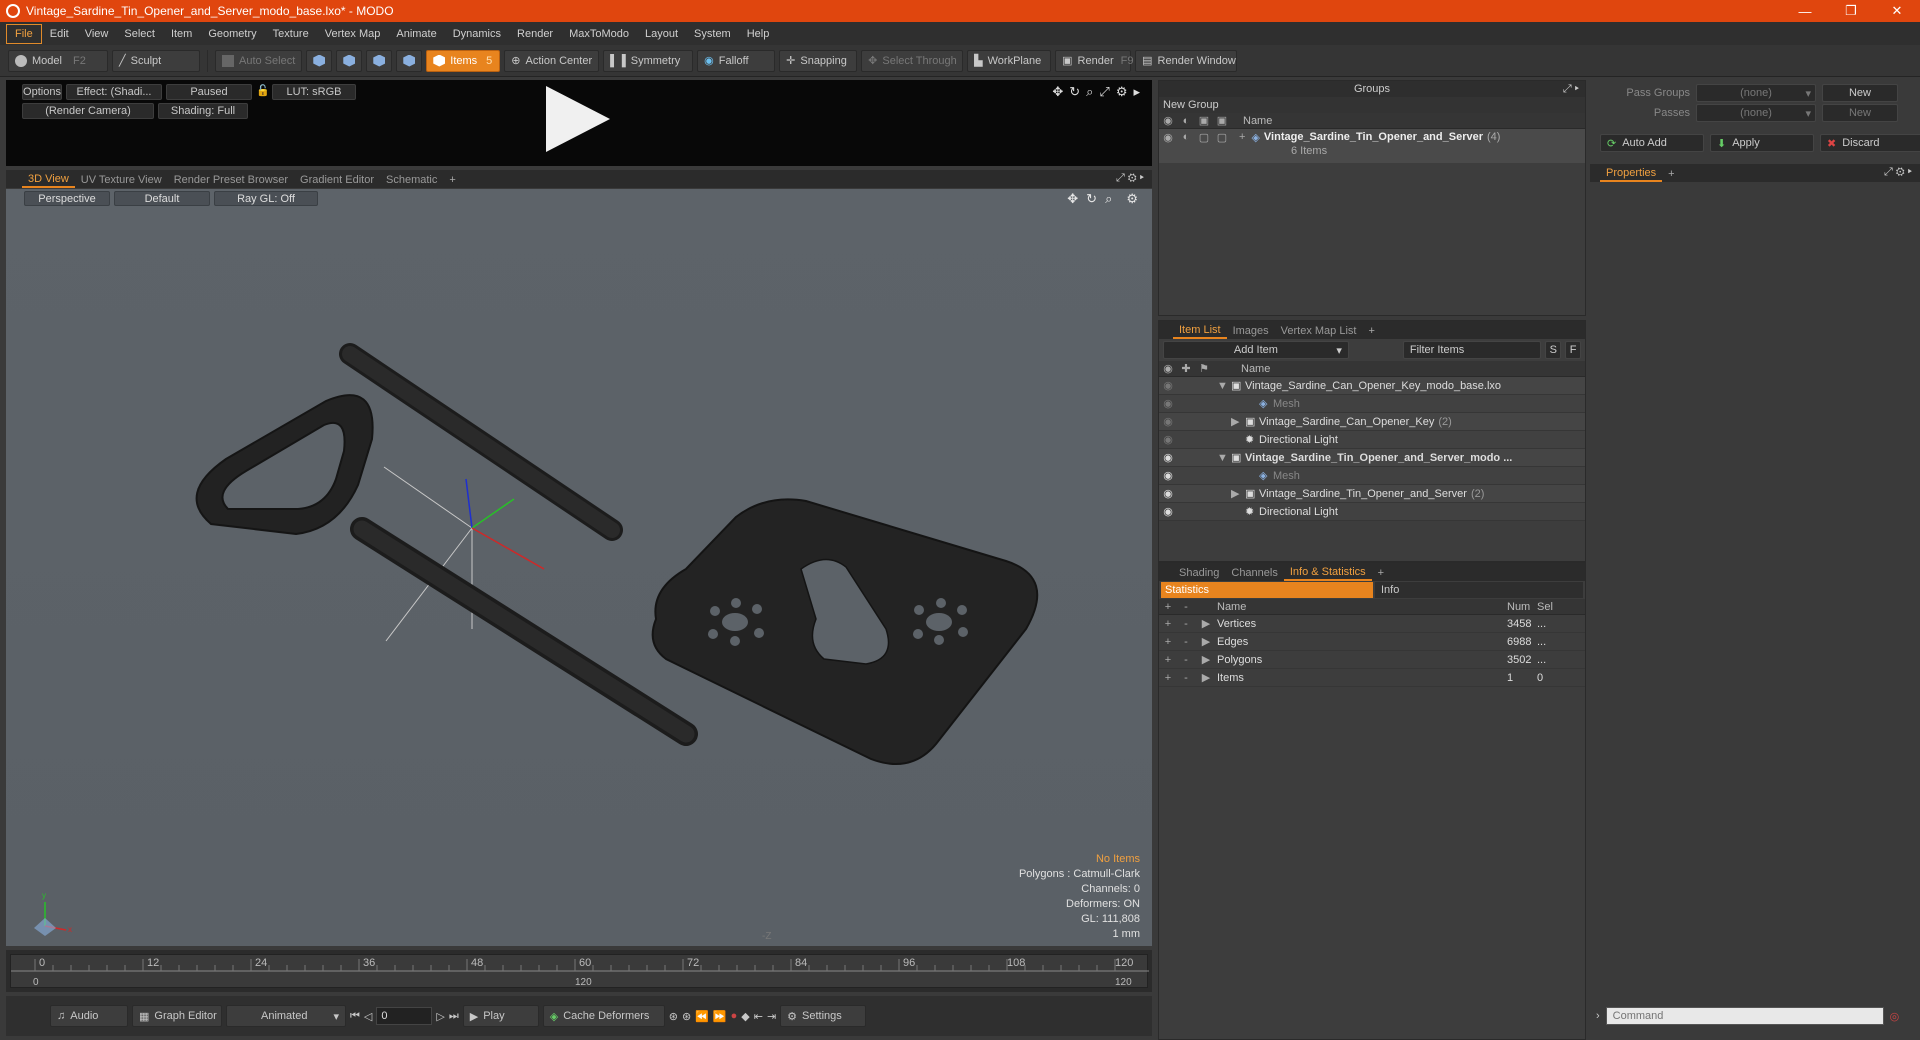 Image resolution: width=1920 pixels, height=1040 pixels. I want to click on cache-deformers-button: ◈ Cache Deformers, so click(603, 1016).